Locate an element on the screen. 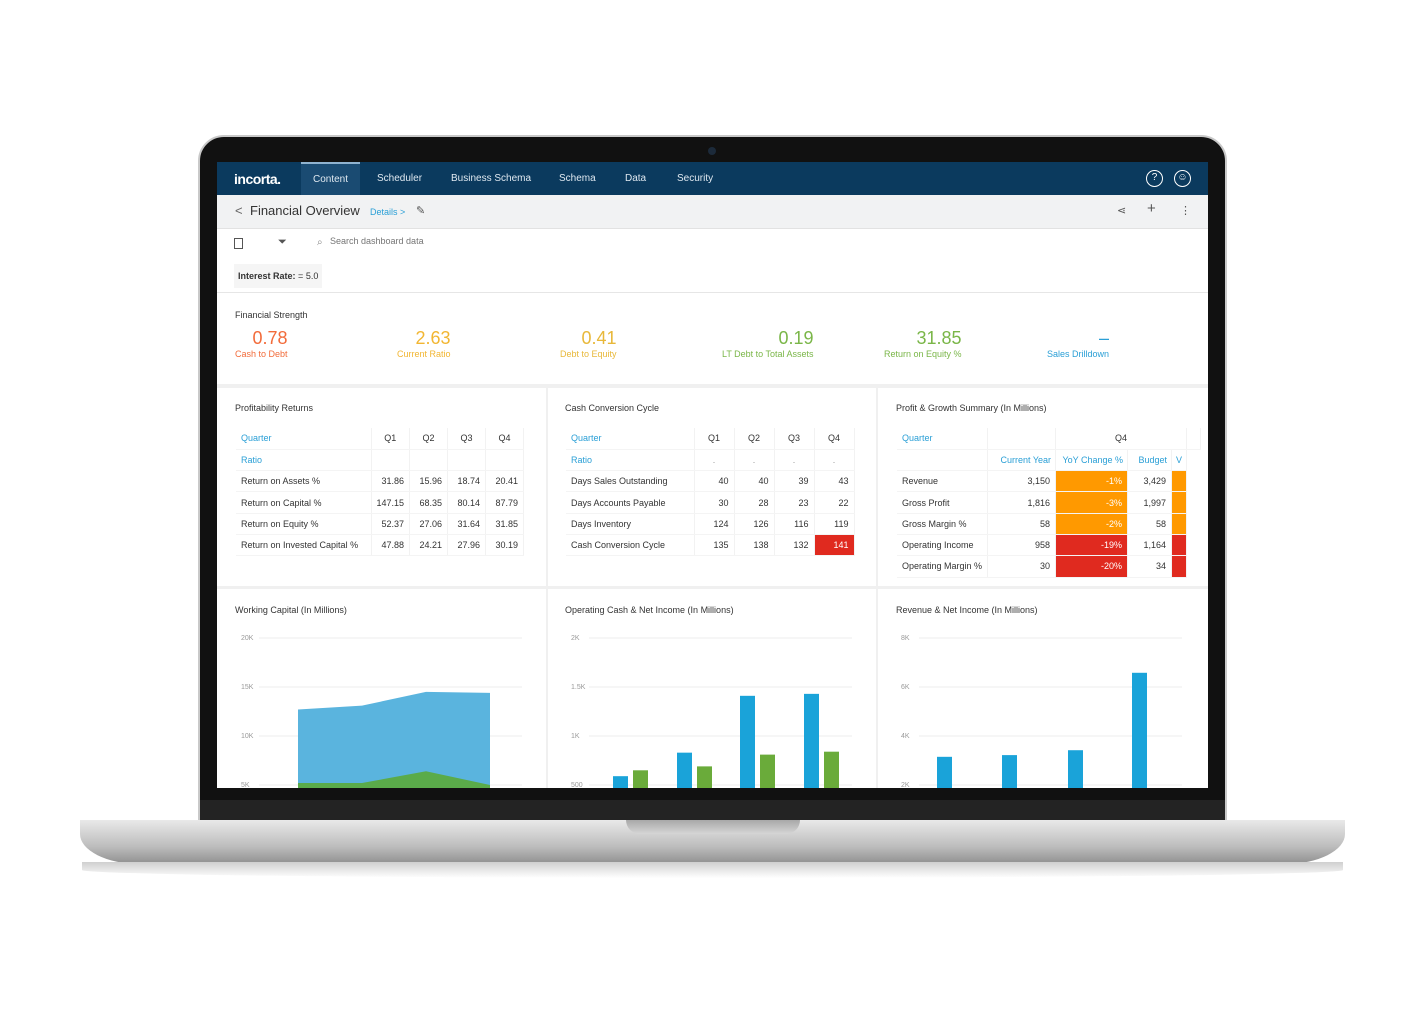  working-capital-title: Working Capital (In Millions) is located at coordinates (291, 610).